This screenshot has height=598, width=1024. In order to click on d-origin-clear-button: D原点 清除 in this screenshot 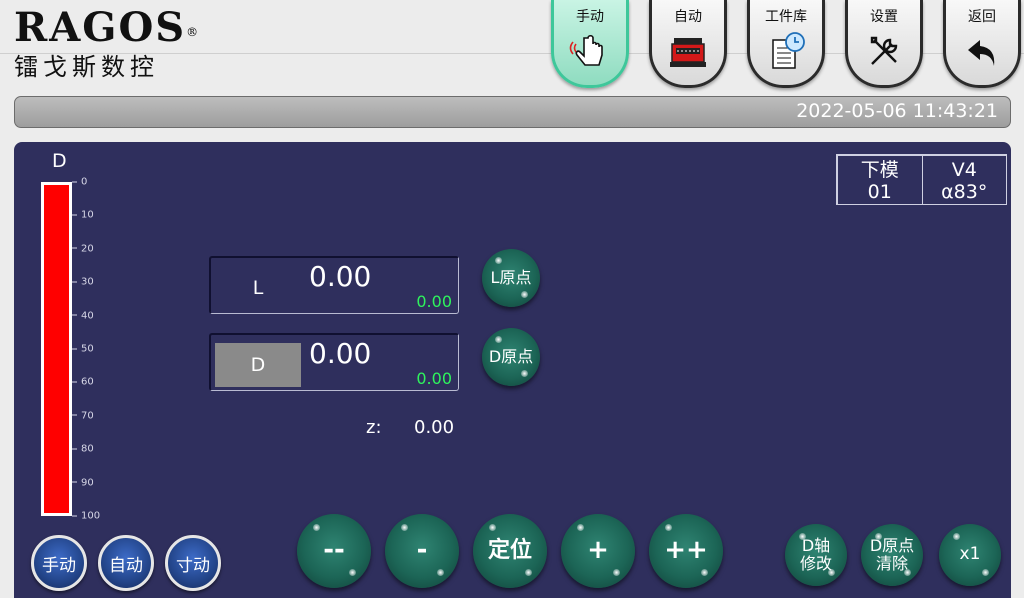, I will do `click(892, 555)`.